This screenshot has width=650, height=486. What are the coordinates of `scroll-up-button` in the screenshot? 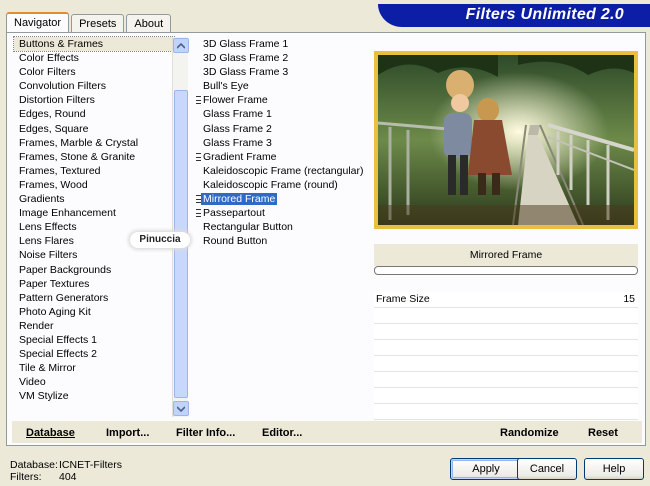 It's located at (181, 45).